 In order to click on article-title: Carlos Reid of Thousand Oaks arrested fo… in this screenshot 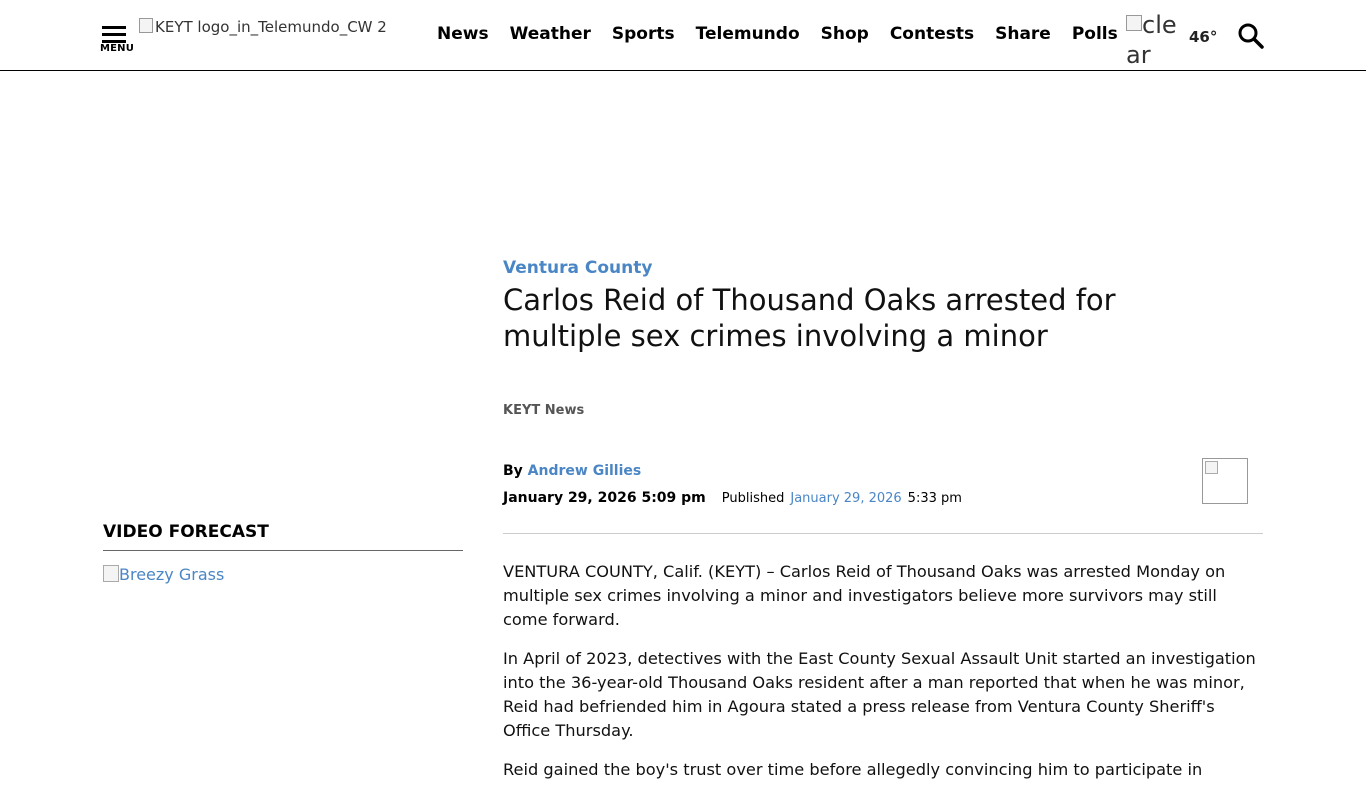, I will do `click(809, 318)`.